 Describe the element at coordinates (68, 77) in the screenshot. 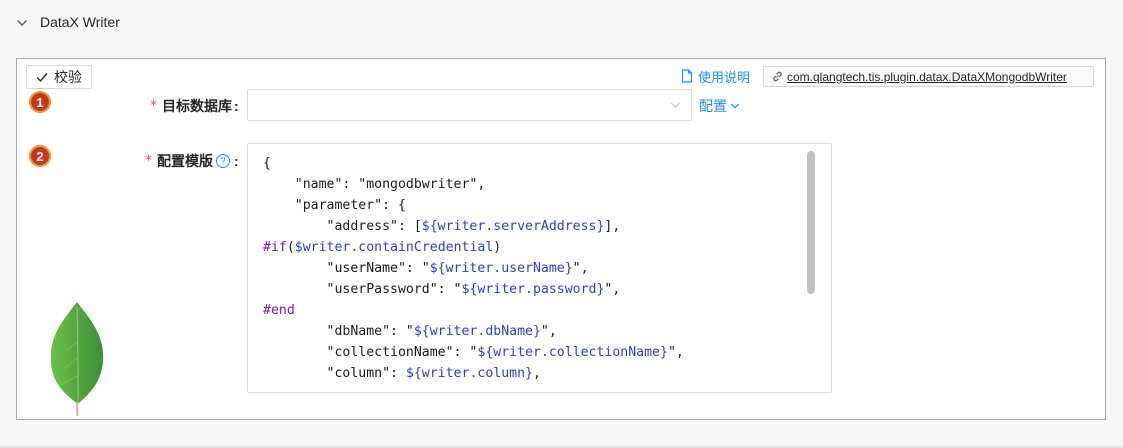

I see `verify-button-label: 校验` at that location.